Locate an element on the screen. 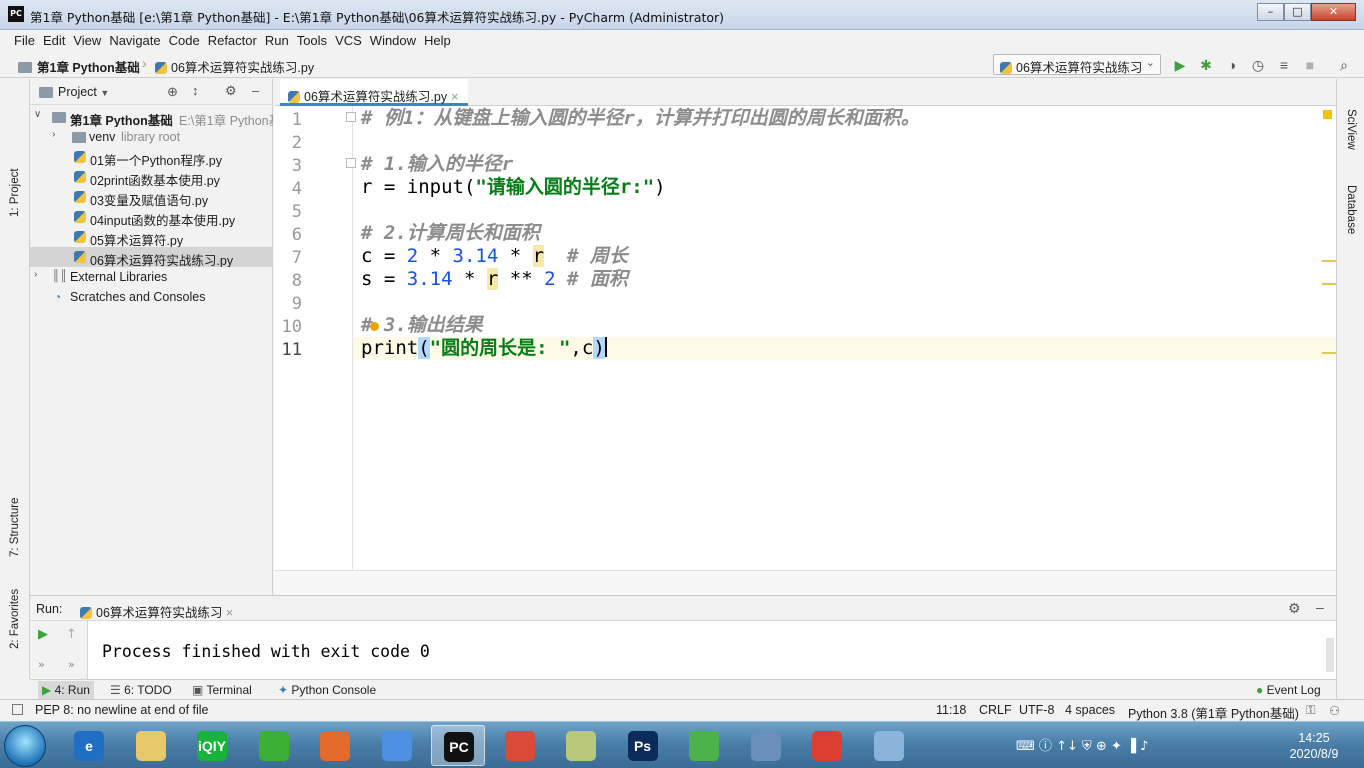 The image size is (1364, 768). clock: 14:25 2020/8/9 is located at coordinates (1314, 746).